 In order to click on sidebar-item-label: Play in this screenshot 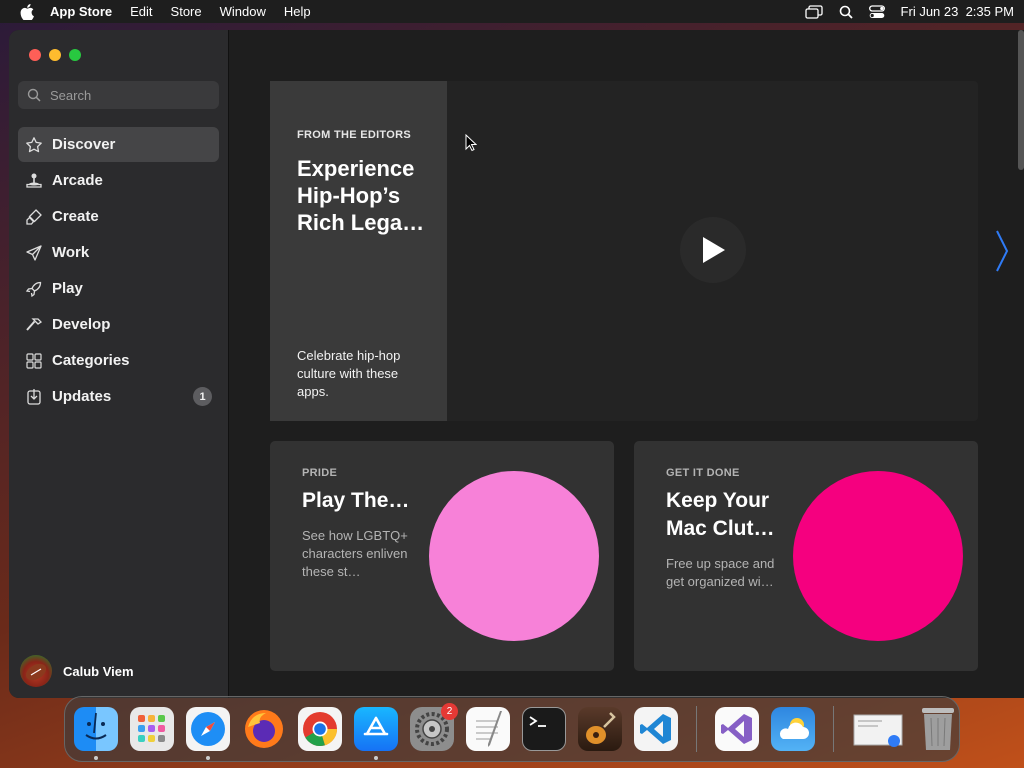, I will do `click(67, 288)`.